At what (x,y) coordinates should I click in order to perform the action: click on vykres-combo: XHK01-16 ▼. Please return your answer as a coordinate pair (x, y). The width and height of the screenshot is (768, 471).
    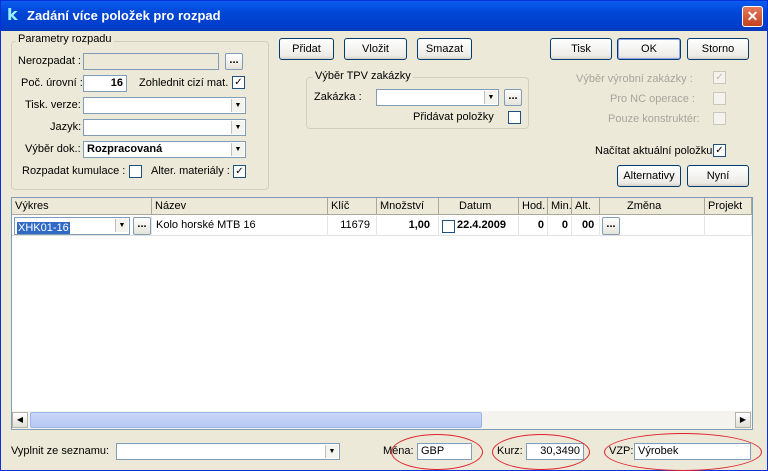
    Looking at the image, I should click on (72, 226).